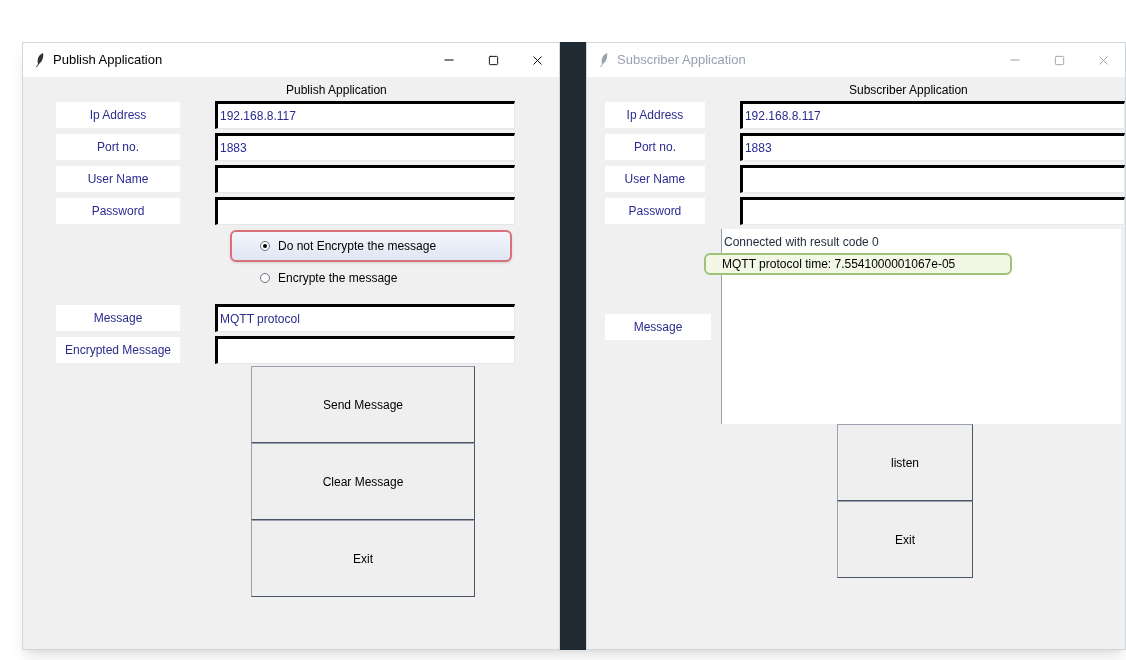  I want to click on action-button: listen, so click(905, 462).